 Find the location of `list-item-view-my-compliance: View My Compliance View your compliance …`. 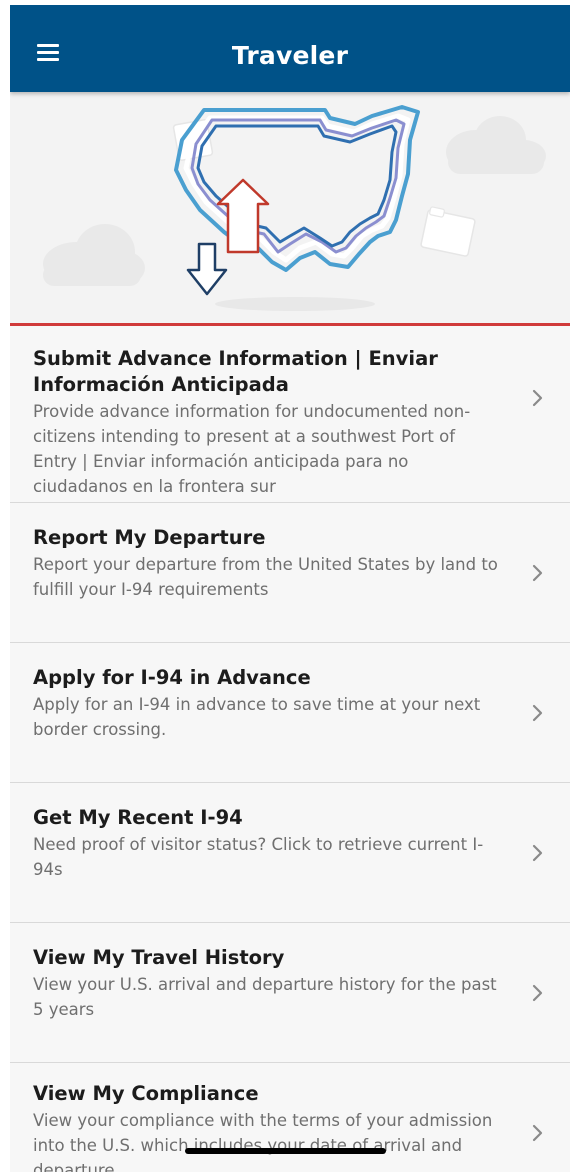

list-item-view-my-compliance: View My Compliance View your compliance … is located at coordinates (290, 1117).